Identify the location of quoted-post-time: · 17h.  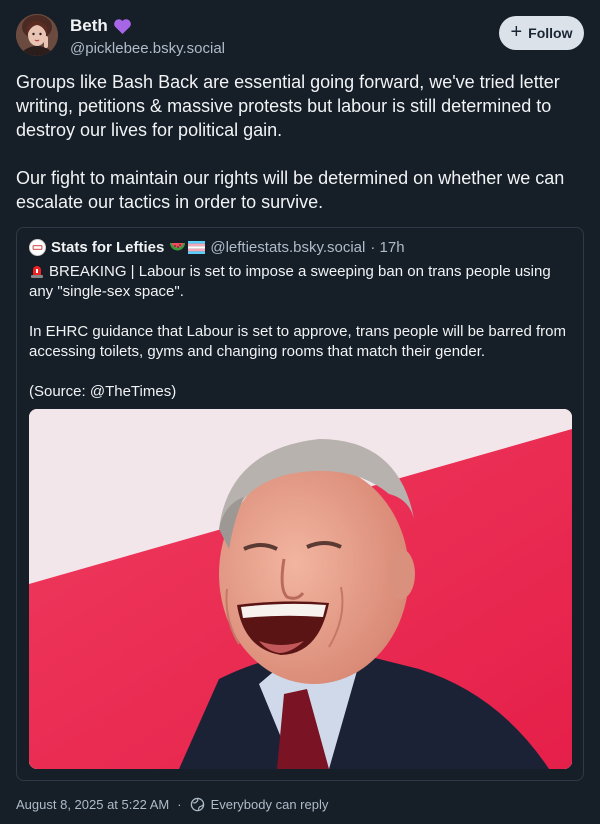
(387, 247).